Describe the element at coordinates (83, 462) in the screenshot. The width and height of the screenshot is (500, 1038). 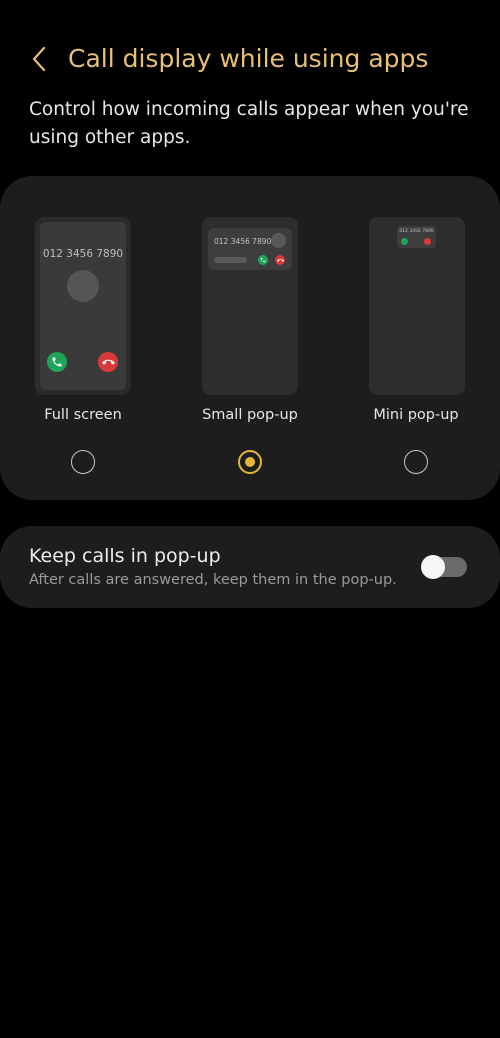
I see `radio-full-screen` at that location.